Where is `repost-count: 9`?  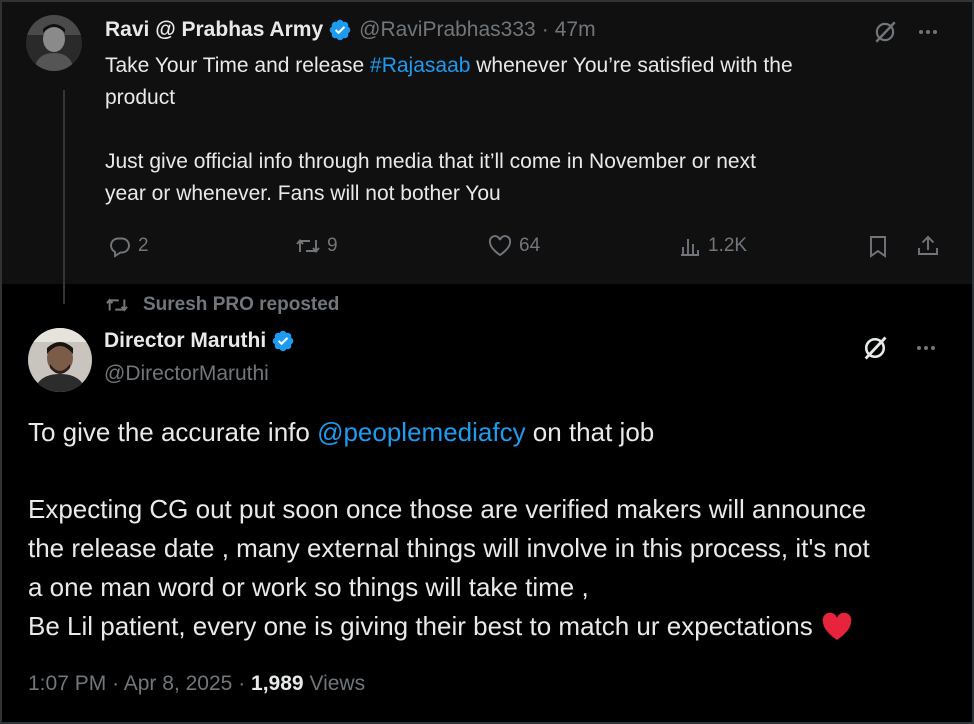
repost-count: 9 is located at coordinates (332, 245).